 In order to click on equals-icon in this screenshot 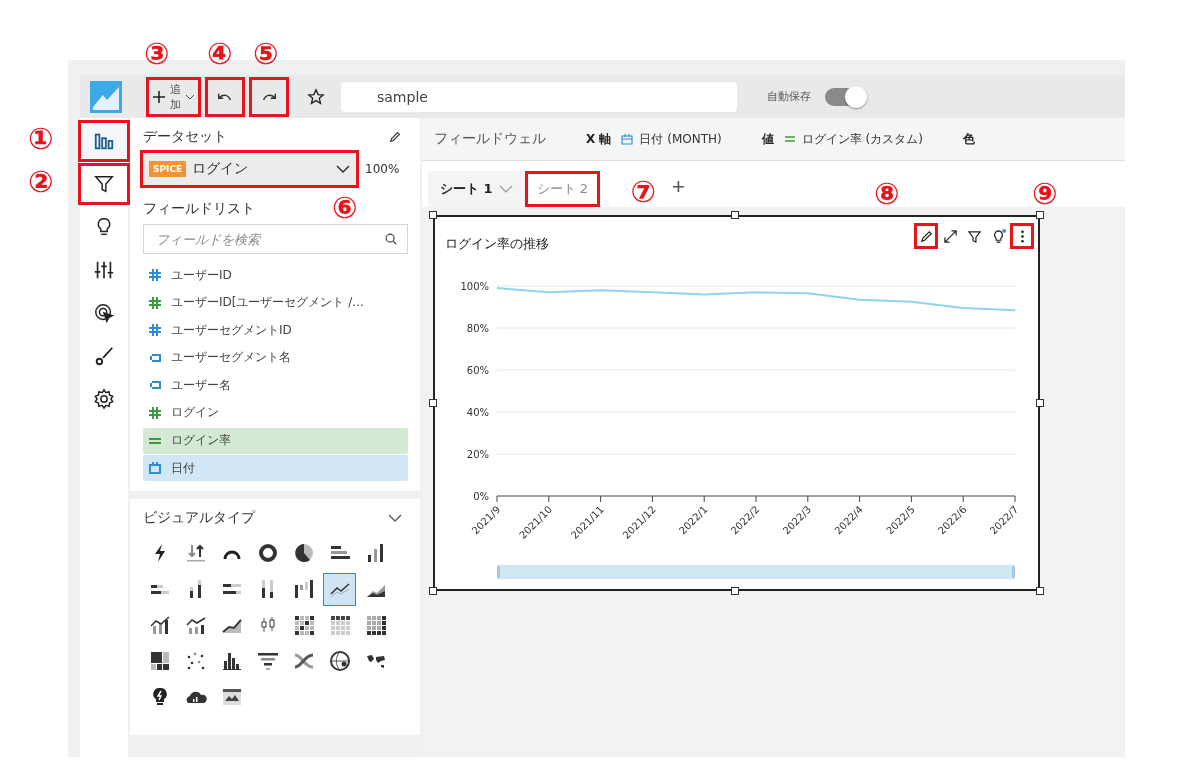, I will do `click(789, 139)`.